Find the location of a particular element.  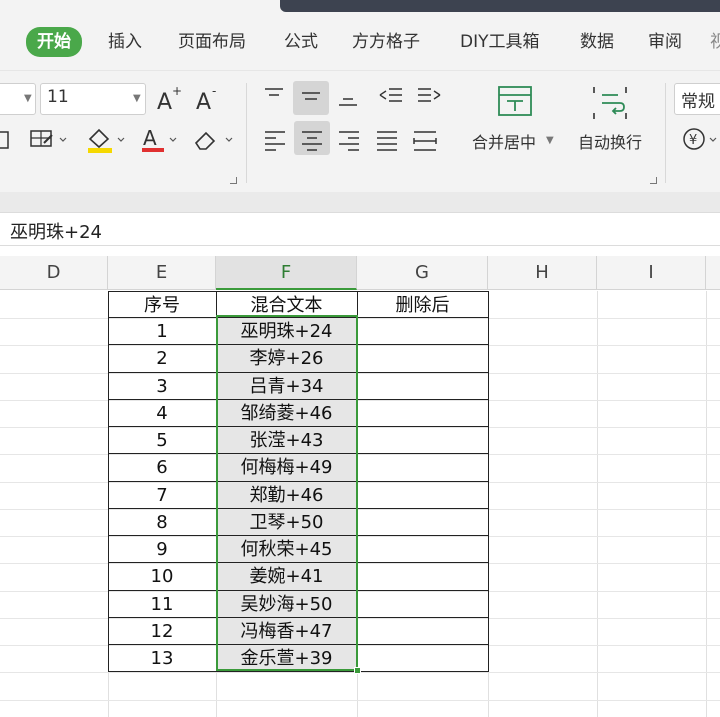

row-index-cell: 6 is located at coordinates (162, 467).